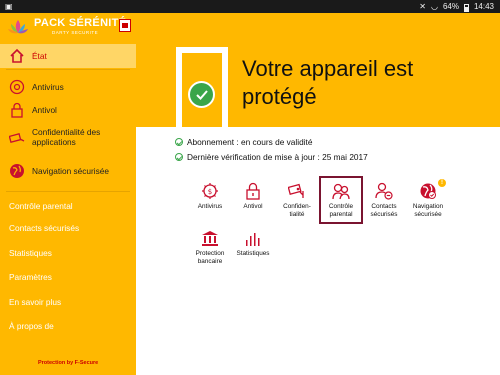 This screenshot has width=500, height=375. I want to click on sidebar-item-label: Confidentialité des applications, so click(66, 137).